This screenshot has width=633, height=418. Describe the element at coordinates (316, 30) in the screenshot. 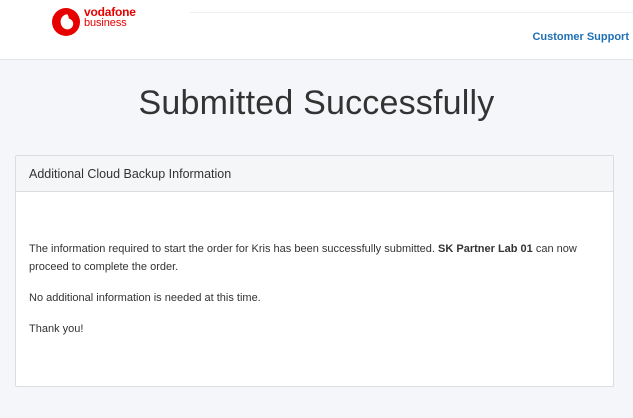

I see `top-header: vodafone business Customer Support` at that location.